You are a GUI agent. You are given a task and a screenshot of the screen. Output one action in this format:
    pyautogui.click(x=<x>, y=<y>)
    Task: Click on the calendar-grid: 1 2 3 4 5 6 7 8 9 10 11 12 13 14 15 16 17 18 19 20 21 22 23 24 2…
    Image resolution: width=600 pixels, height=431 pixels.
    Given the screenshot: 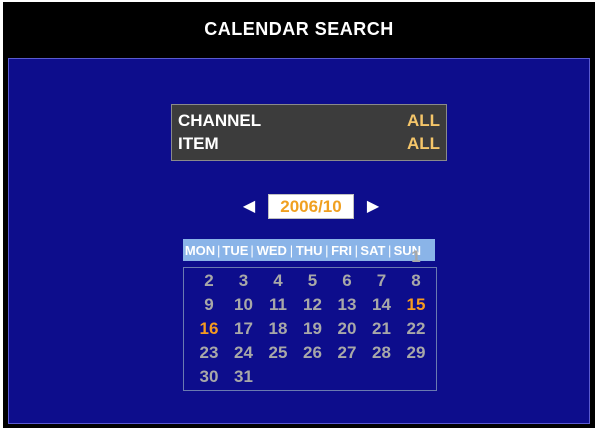 What is the action you would take?
    pyautogui.click(x=310, y=319)
    